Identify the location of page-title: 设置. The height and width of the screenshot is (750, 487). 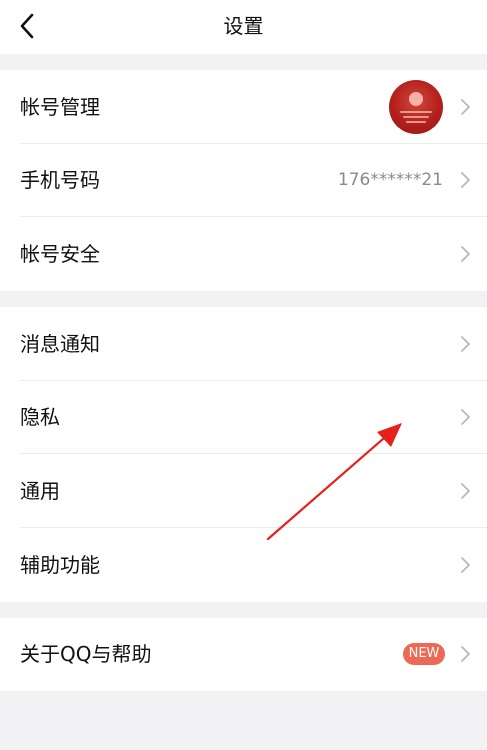
(243, 26).